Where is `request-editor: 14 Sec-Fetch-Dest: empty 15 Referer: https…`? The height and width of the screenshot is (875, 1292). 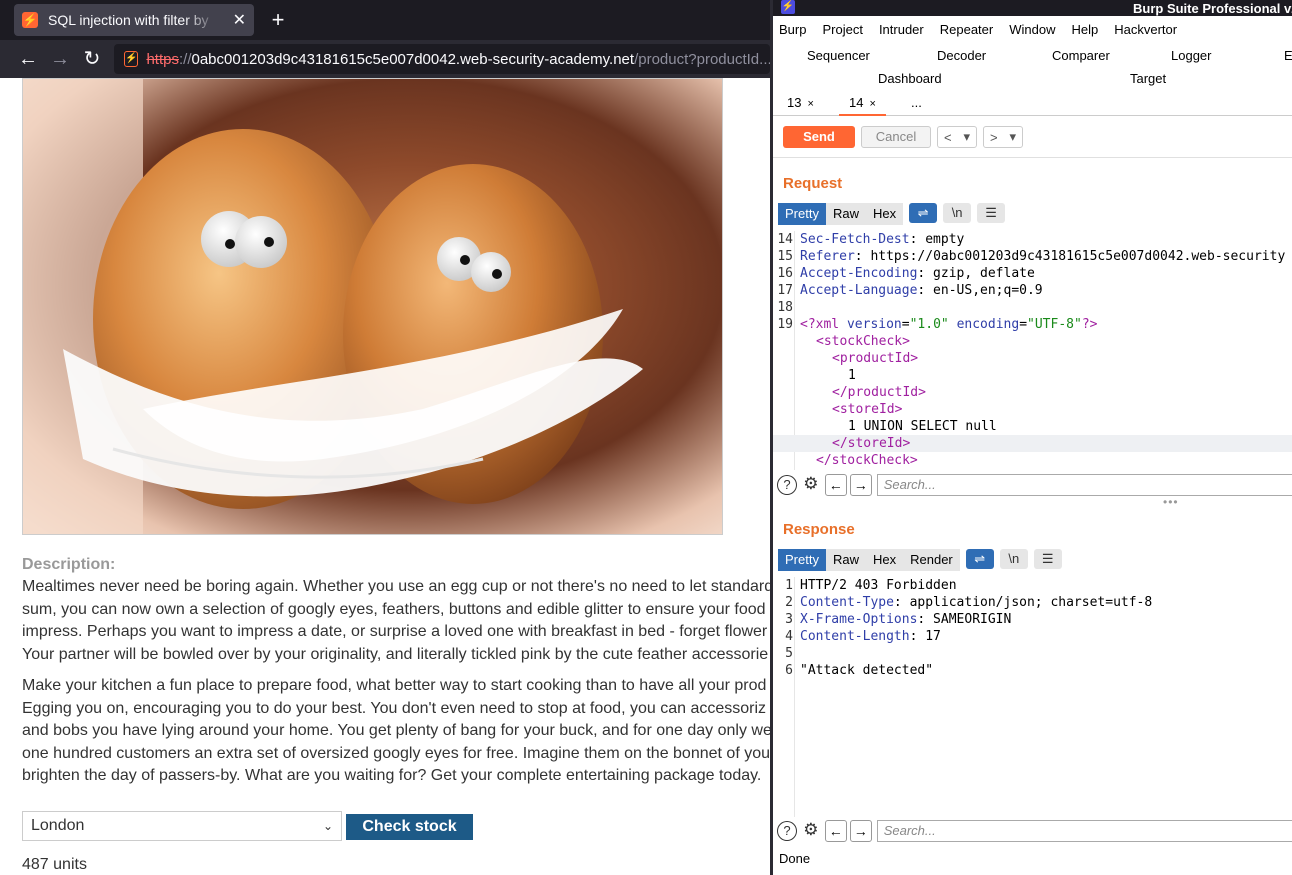 request-editor: 14 Sec-Fetch-Dest: empty 15 Referer: https… is located at coordinates (1032, 350).